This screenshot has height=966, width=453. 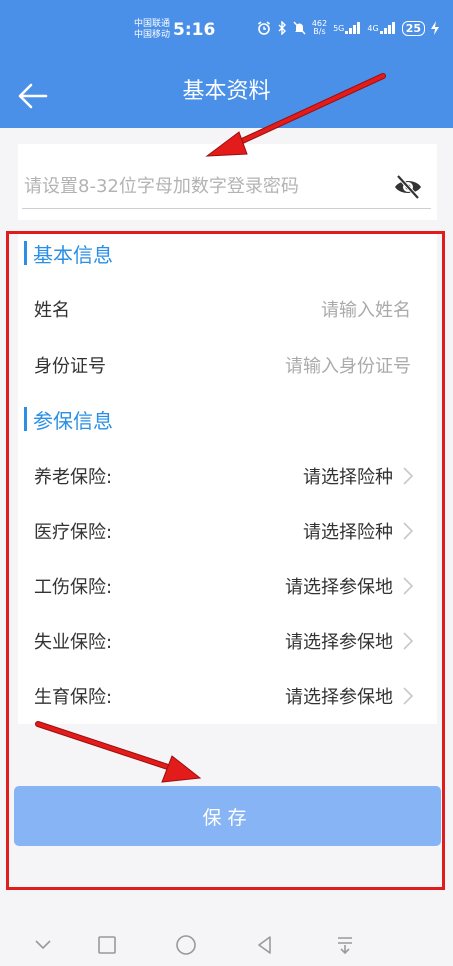 I want to click on system-icons: 462 B/s 5G 4G 25, so click(x=348, y=28).